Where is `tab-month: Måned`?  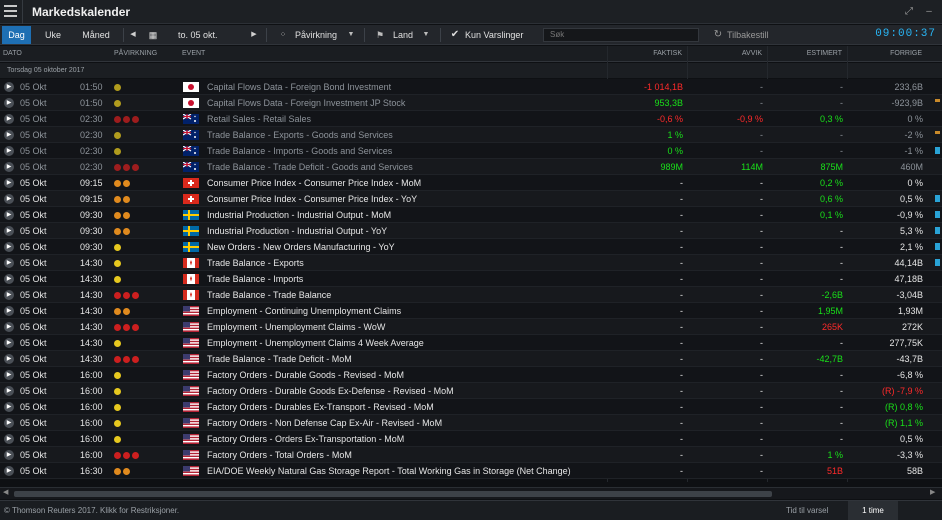
tab-month: Måned is located at coordinates (96, 35).